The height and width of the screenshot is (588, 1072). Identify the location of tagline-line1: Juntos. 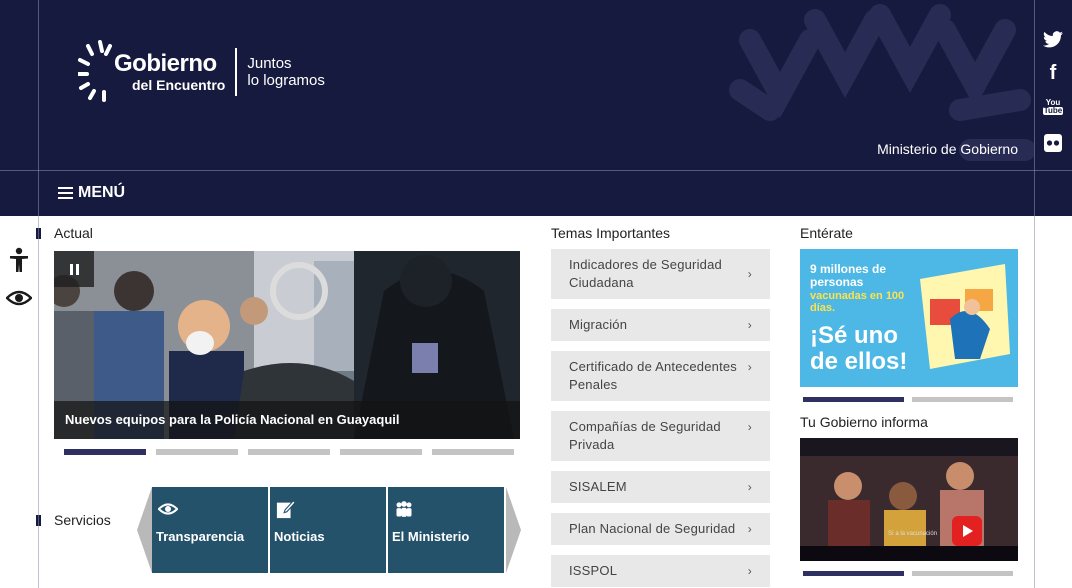
(269, 63).